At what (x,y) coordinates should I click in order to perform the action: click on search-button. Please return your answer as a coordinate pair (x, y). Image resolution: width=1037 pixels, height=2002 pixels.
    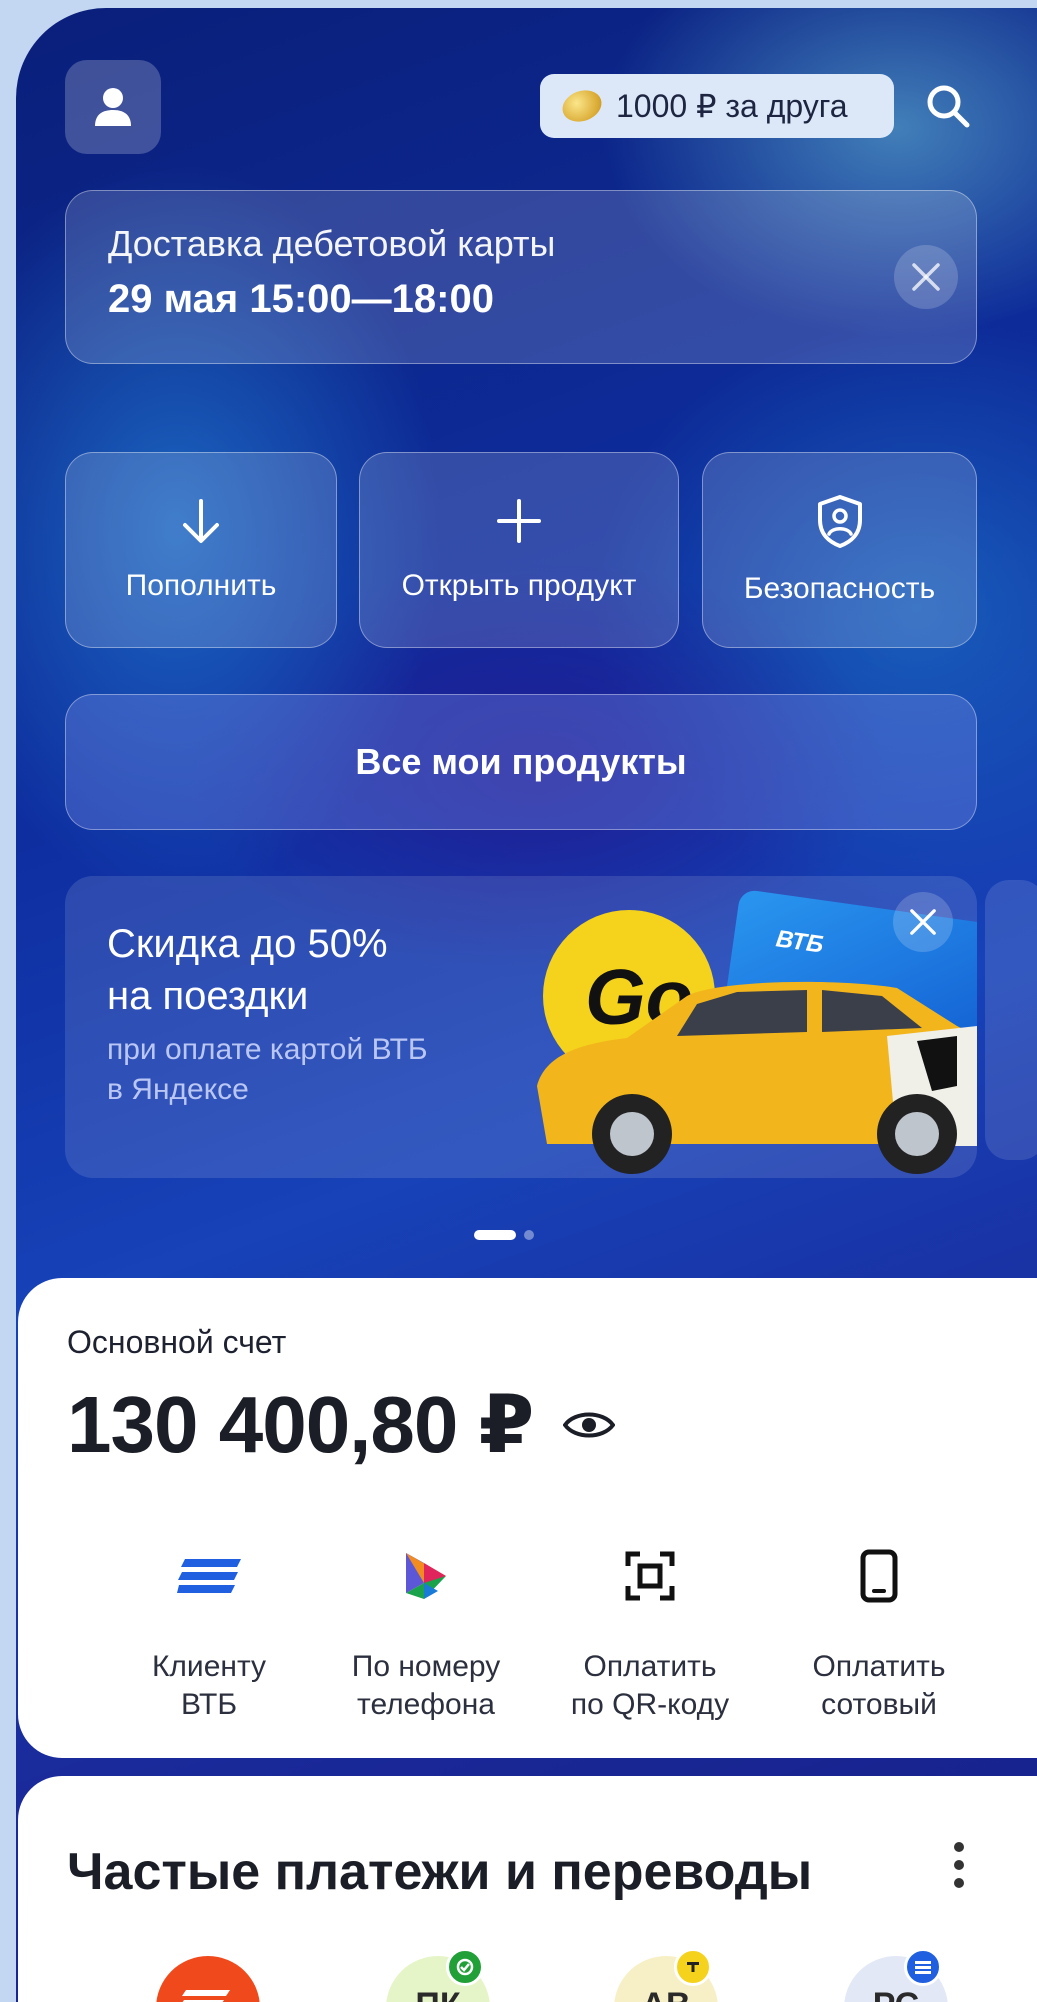
    Looking at the image, I should click on (948, 106).